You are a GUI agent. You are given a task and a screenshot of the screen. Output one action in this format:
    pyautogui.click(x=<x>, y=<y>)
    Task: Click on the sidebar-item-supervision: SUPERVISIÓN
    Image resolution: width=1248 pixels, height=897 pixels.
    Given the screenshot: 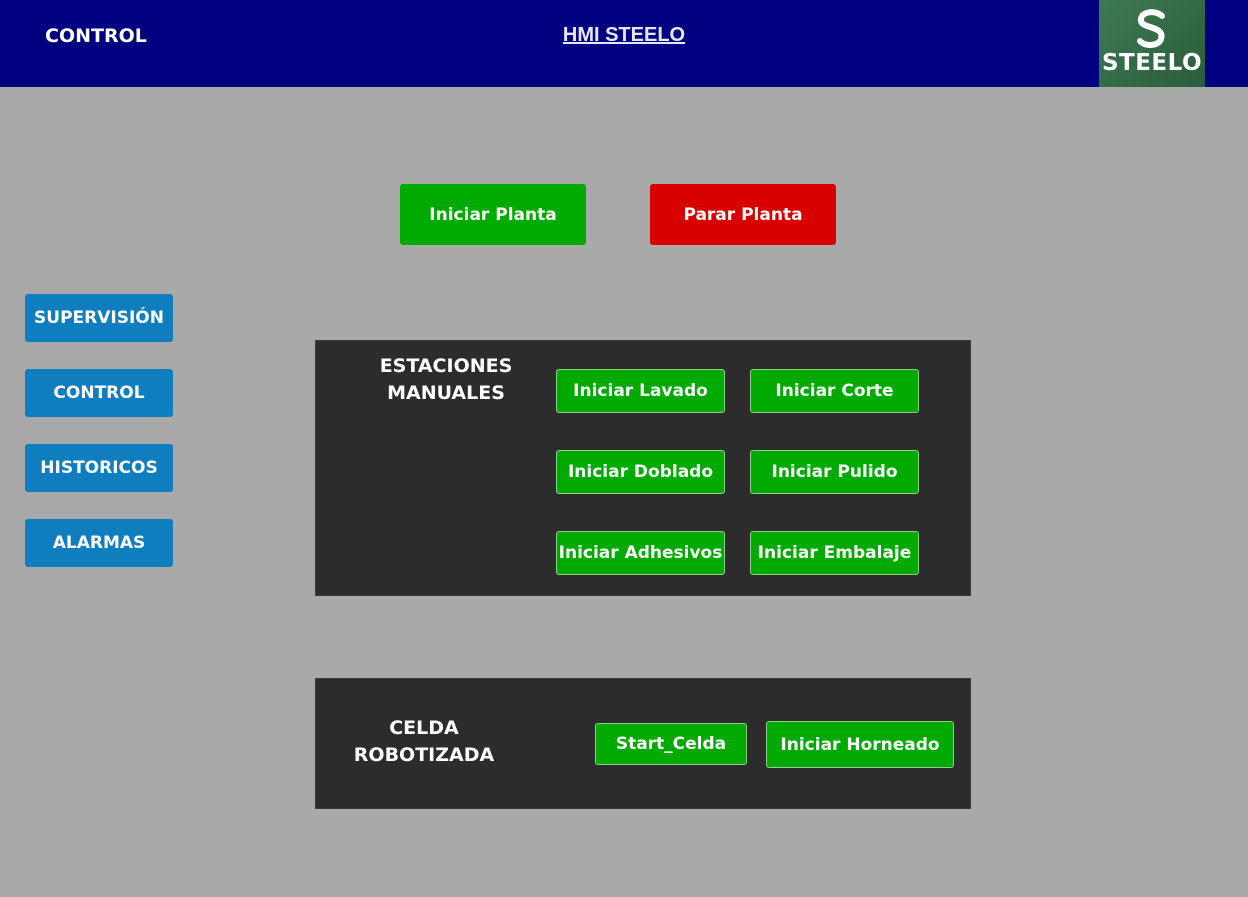 What is the action you would take?
    pyautogui.click(x=99, y=318)
    